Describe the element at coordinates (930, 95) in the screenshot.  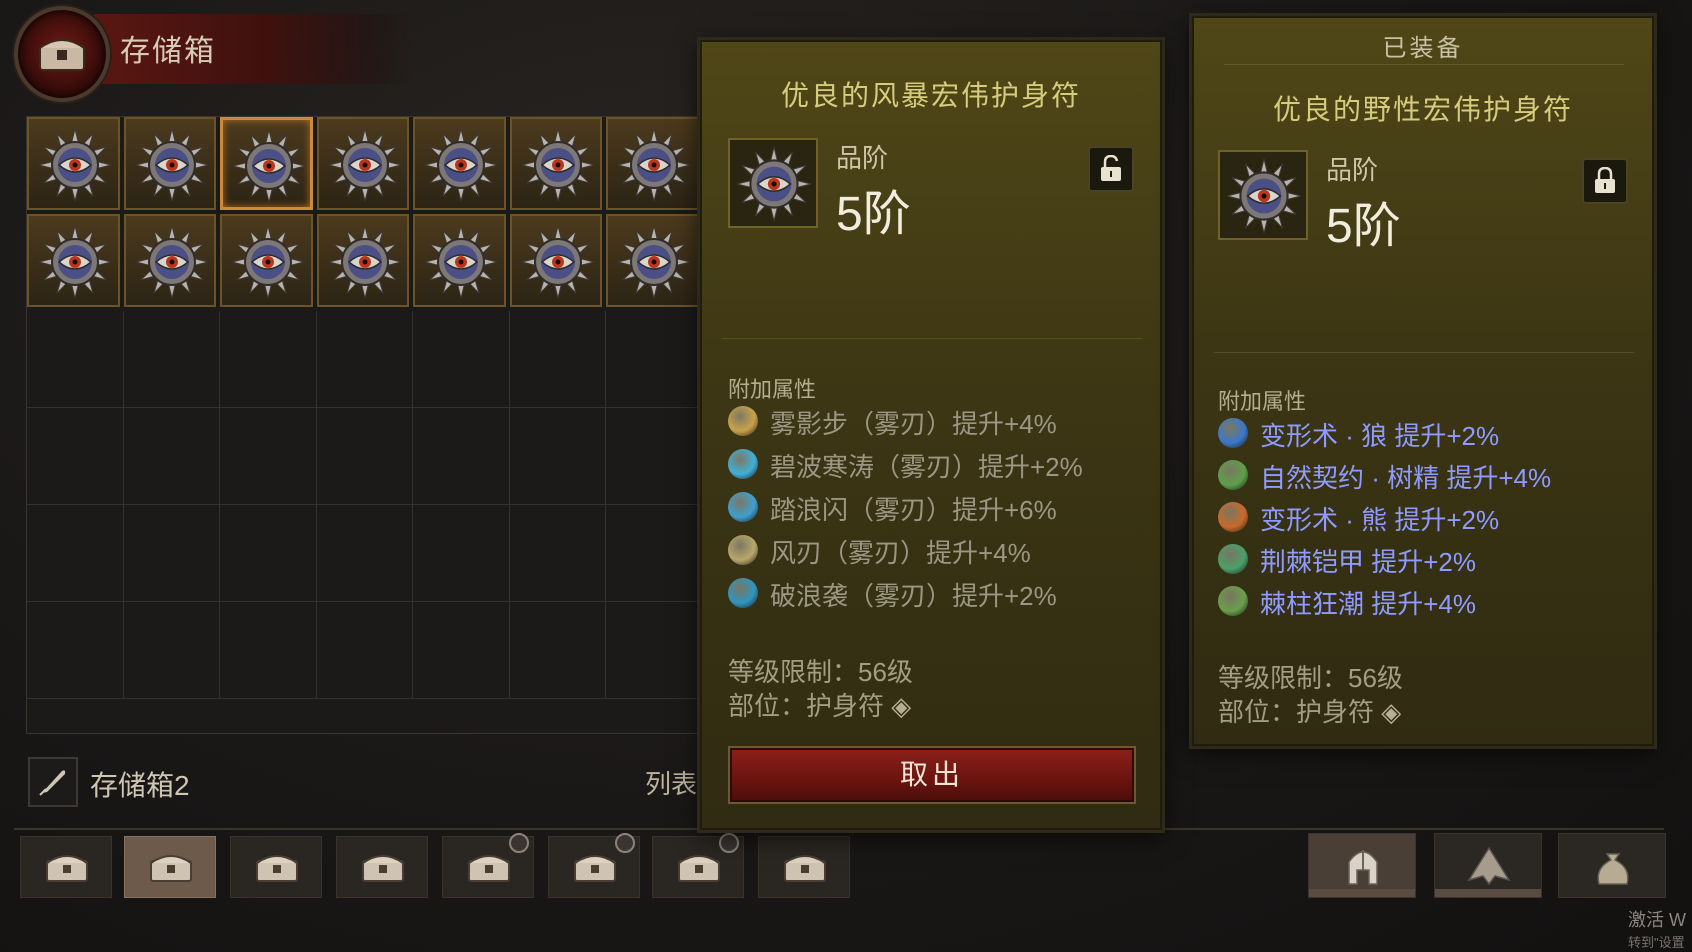
I see `item-name: 优良的风暴宏伟护身符` at that location.